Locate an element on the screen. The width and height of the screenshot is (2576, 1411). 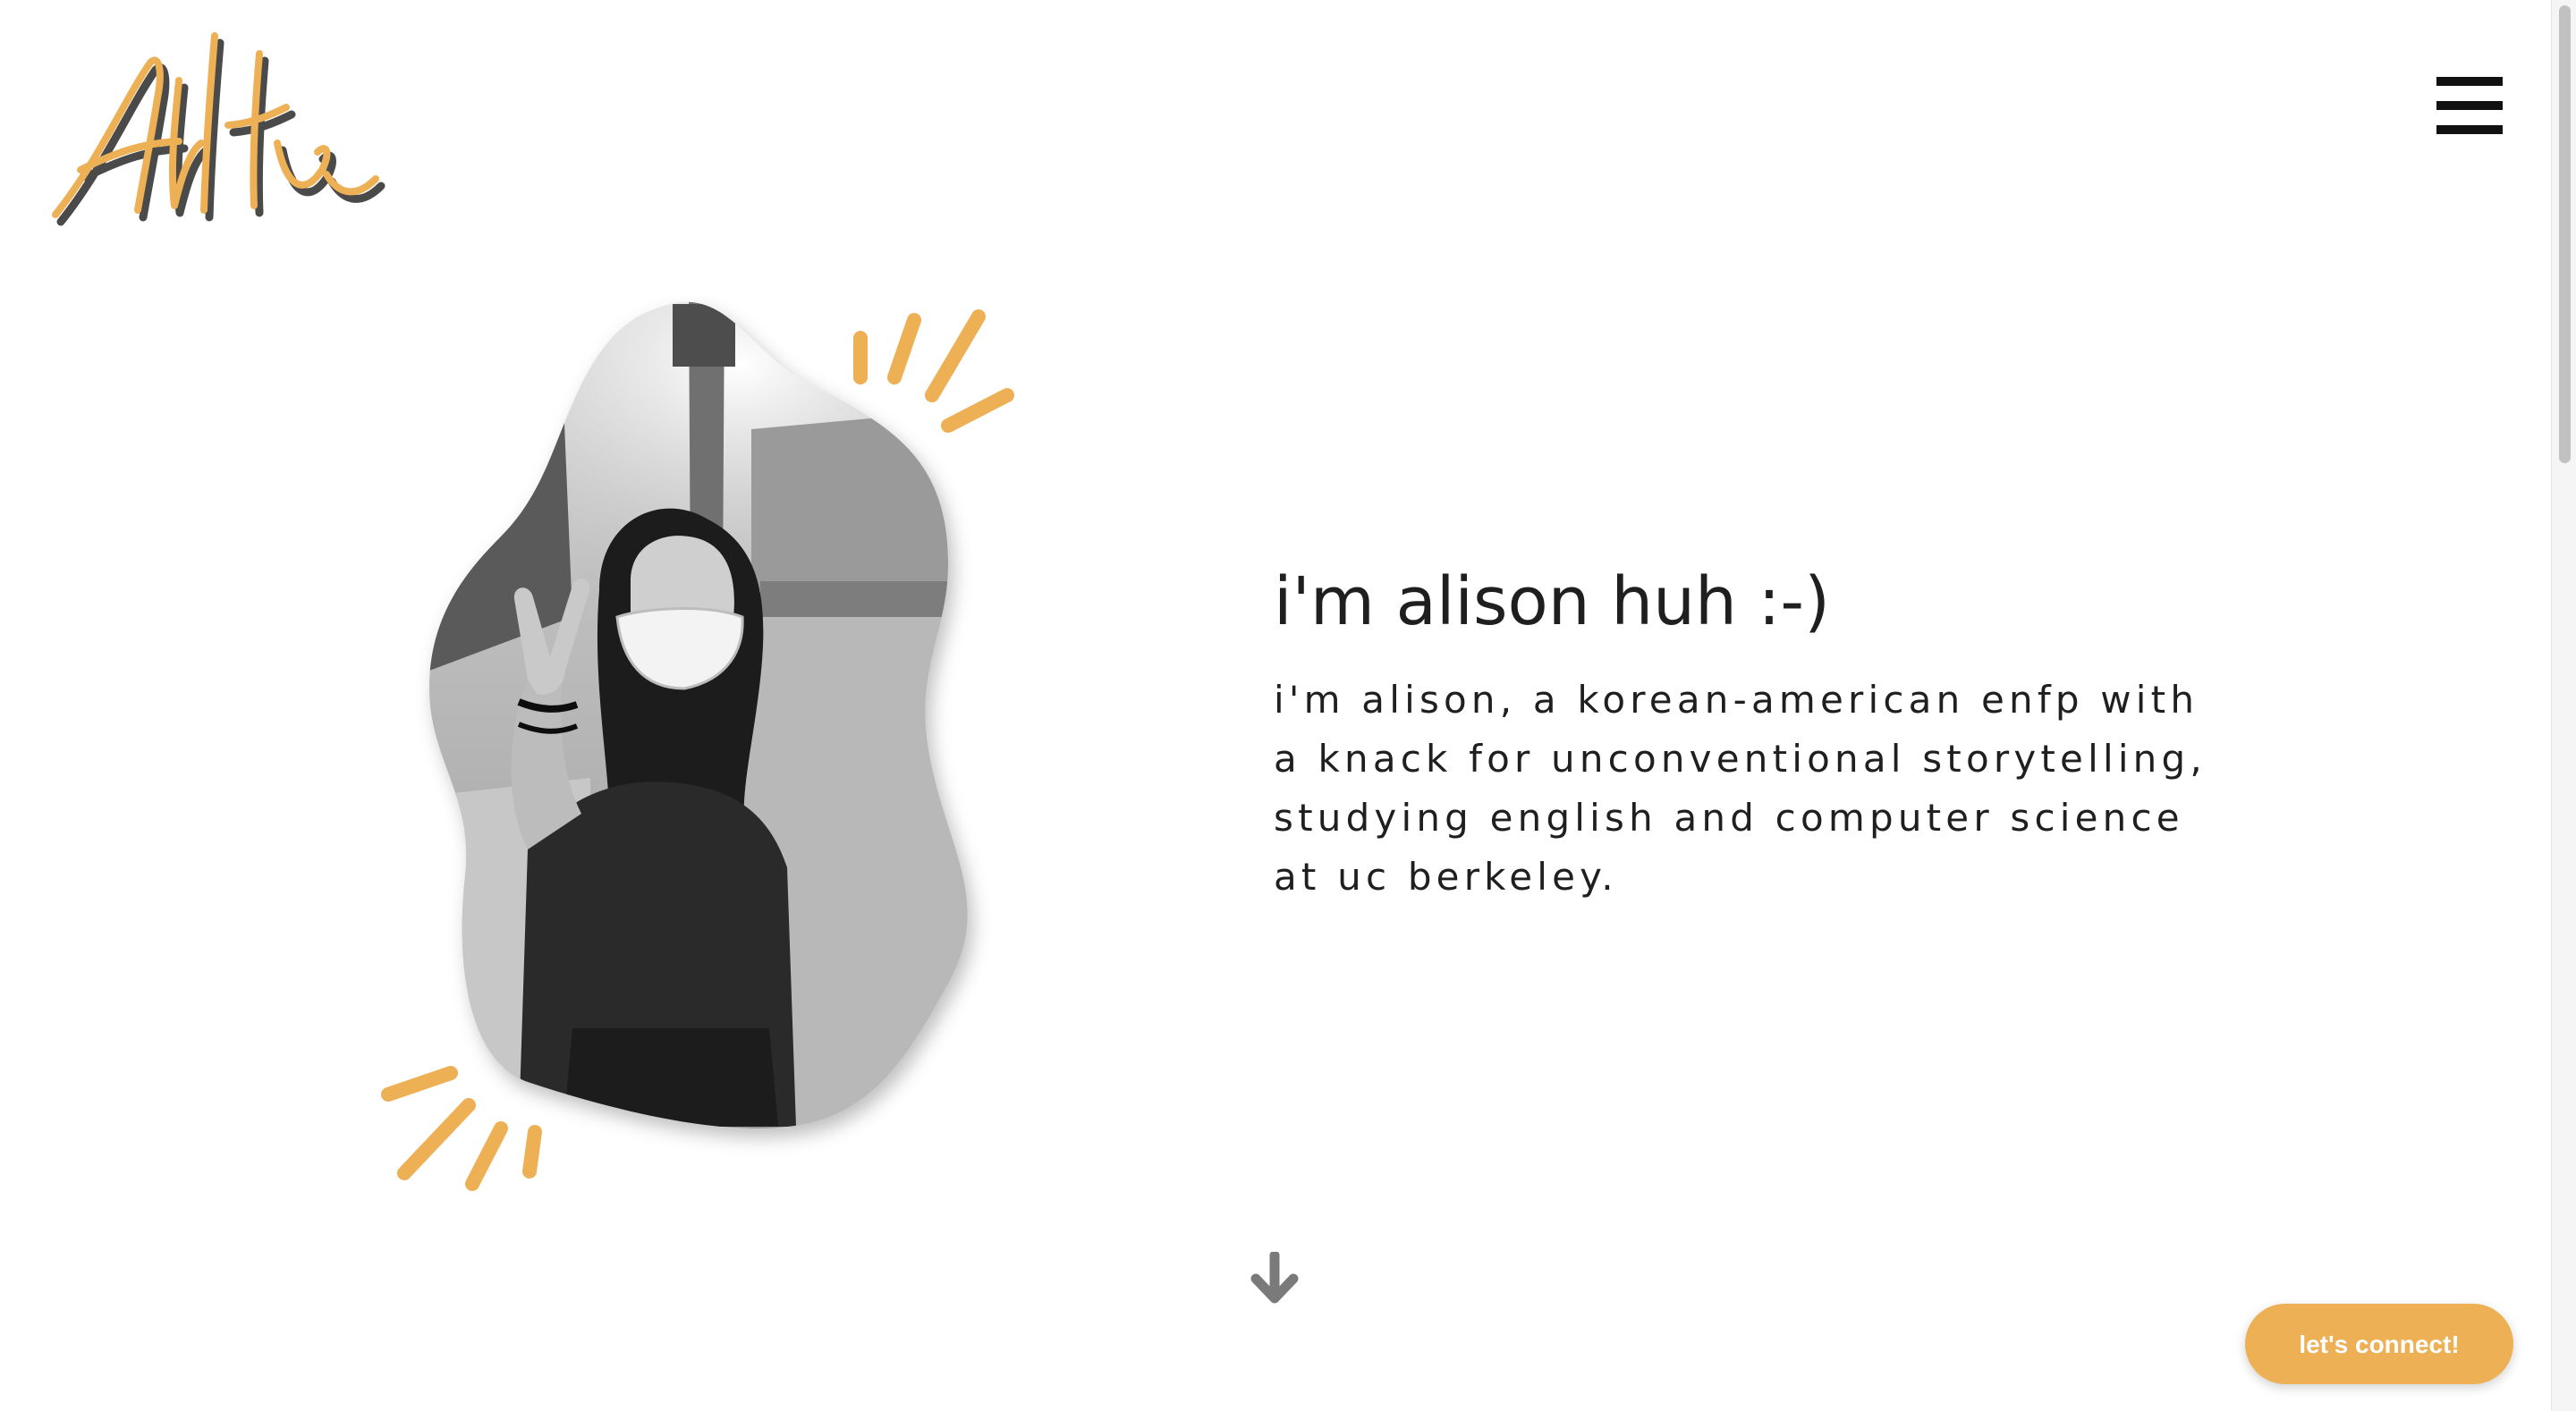
hamburger-menu-icon is located at coordinates (2469, 106).